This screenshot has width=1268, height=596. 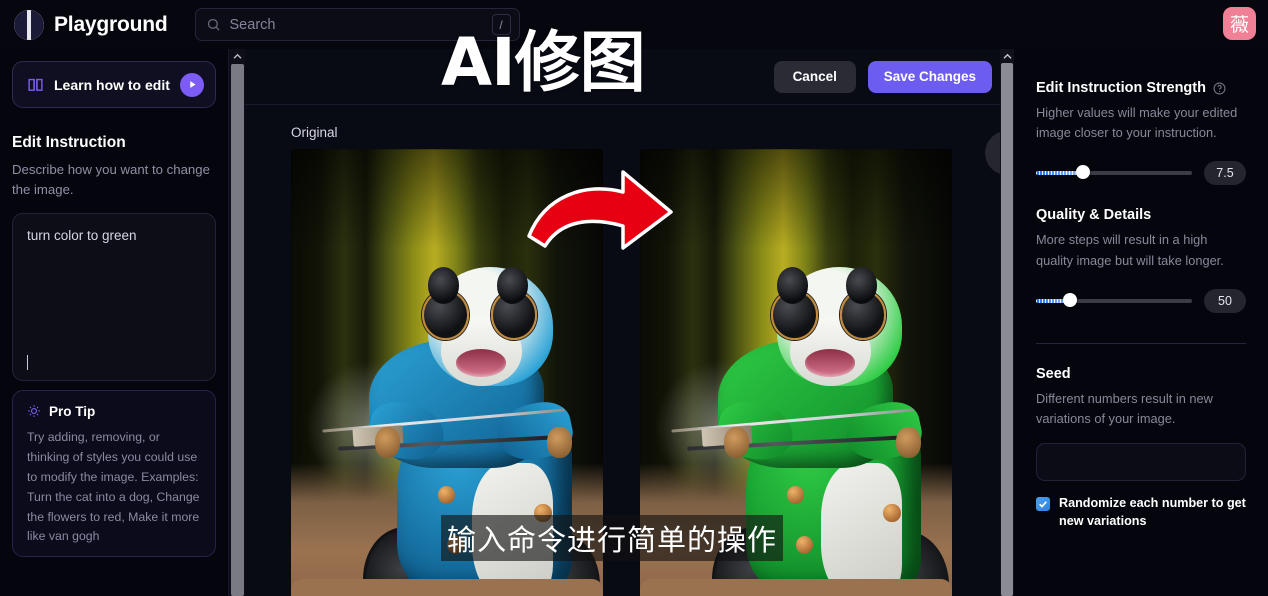 I want to click on playground-logo-icon, so click(x=29, y=24).